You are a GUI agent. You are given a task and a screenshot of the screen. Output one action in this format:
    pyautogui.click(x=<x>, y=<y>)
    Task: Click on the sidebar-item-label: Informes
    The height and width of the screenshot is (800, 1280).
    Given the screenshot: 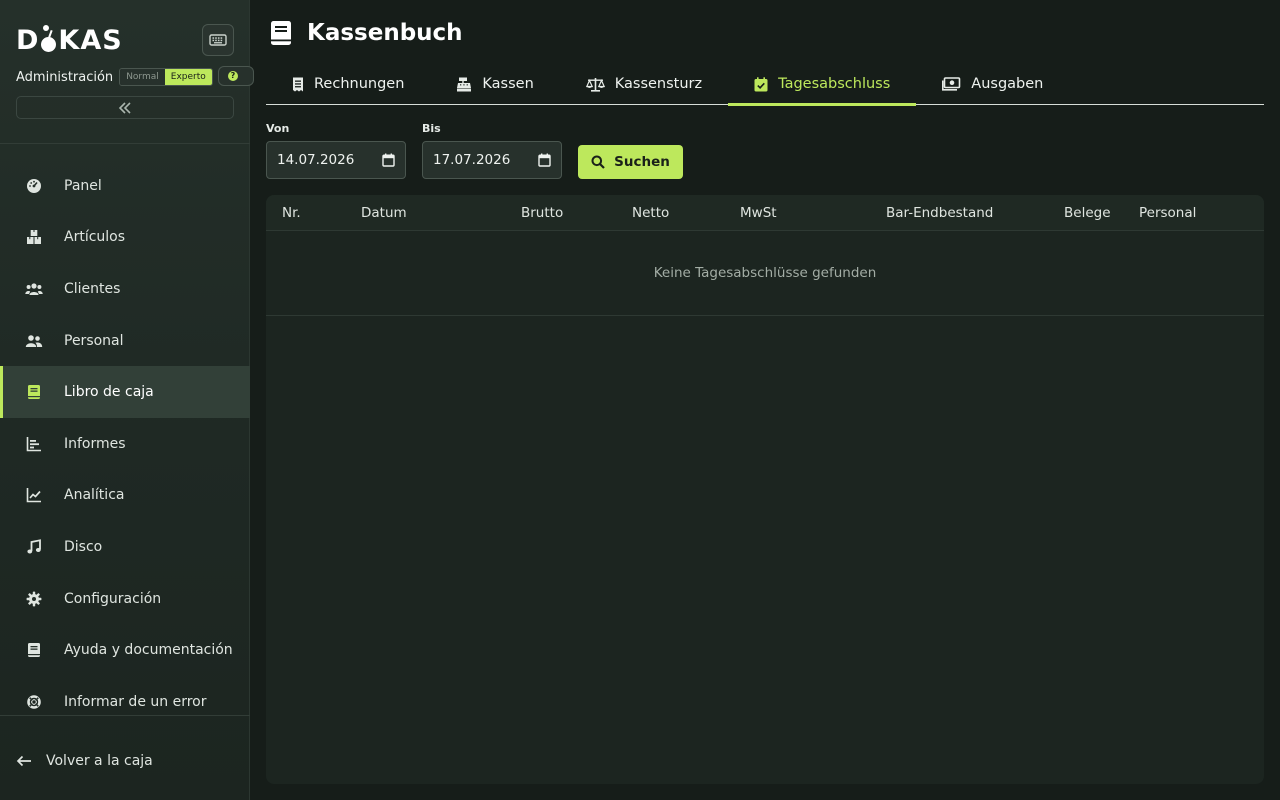 What is the action you would take?
    pyautogui.click(x=95, y=443)
    